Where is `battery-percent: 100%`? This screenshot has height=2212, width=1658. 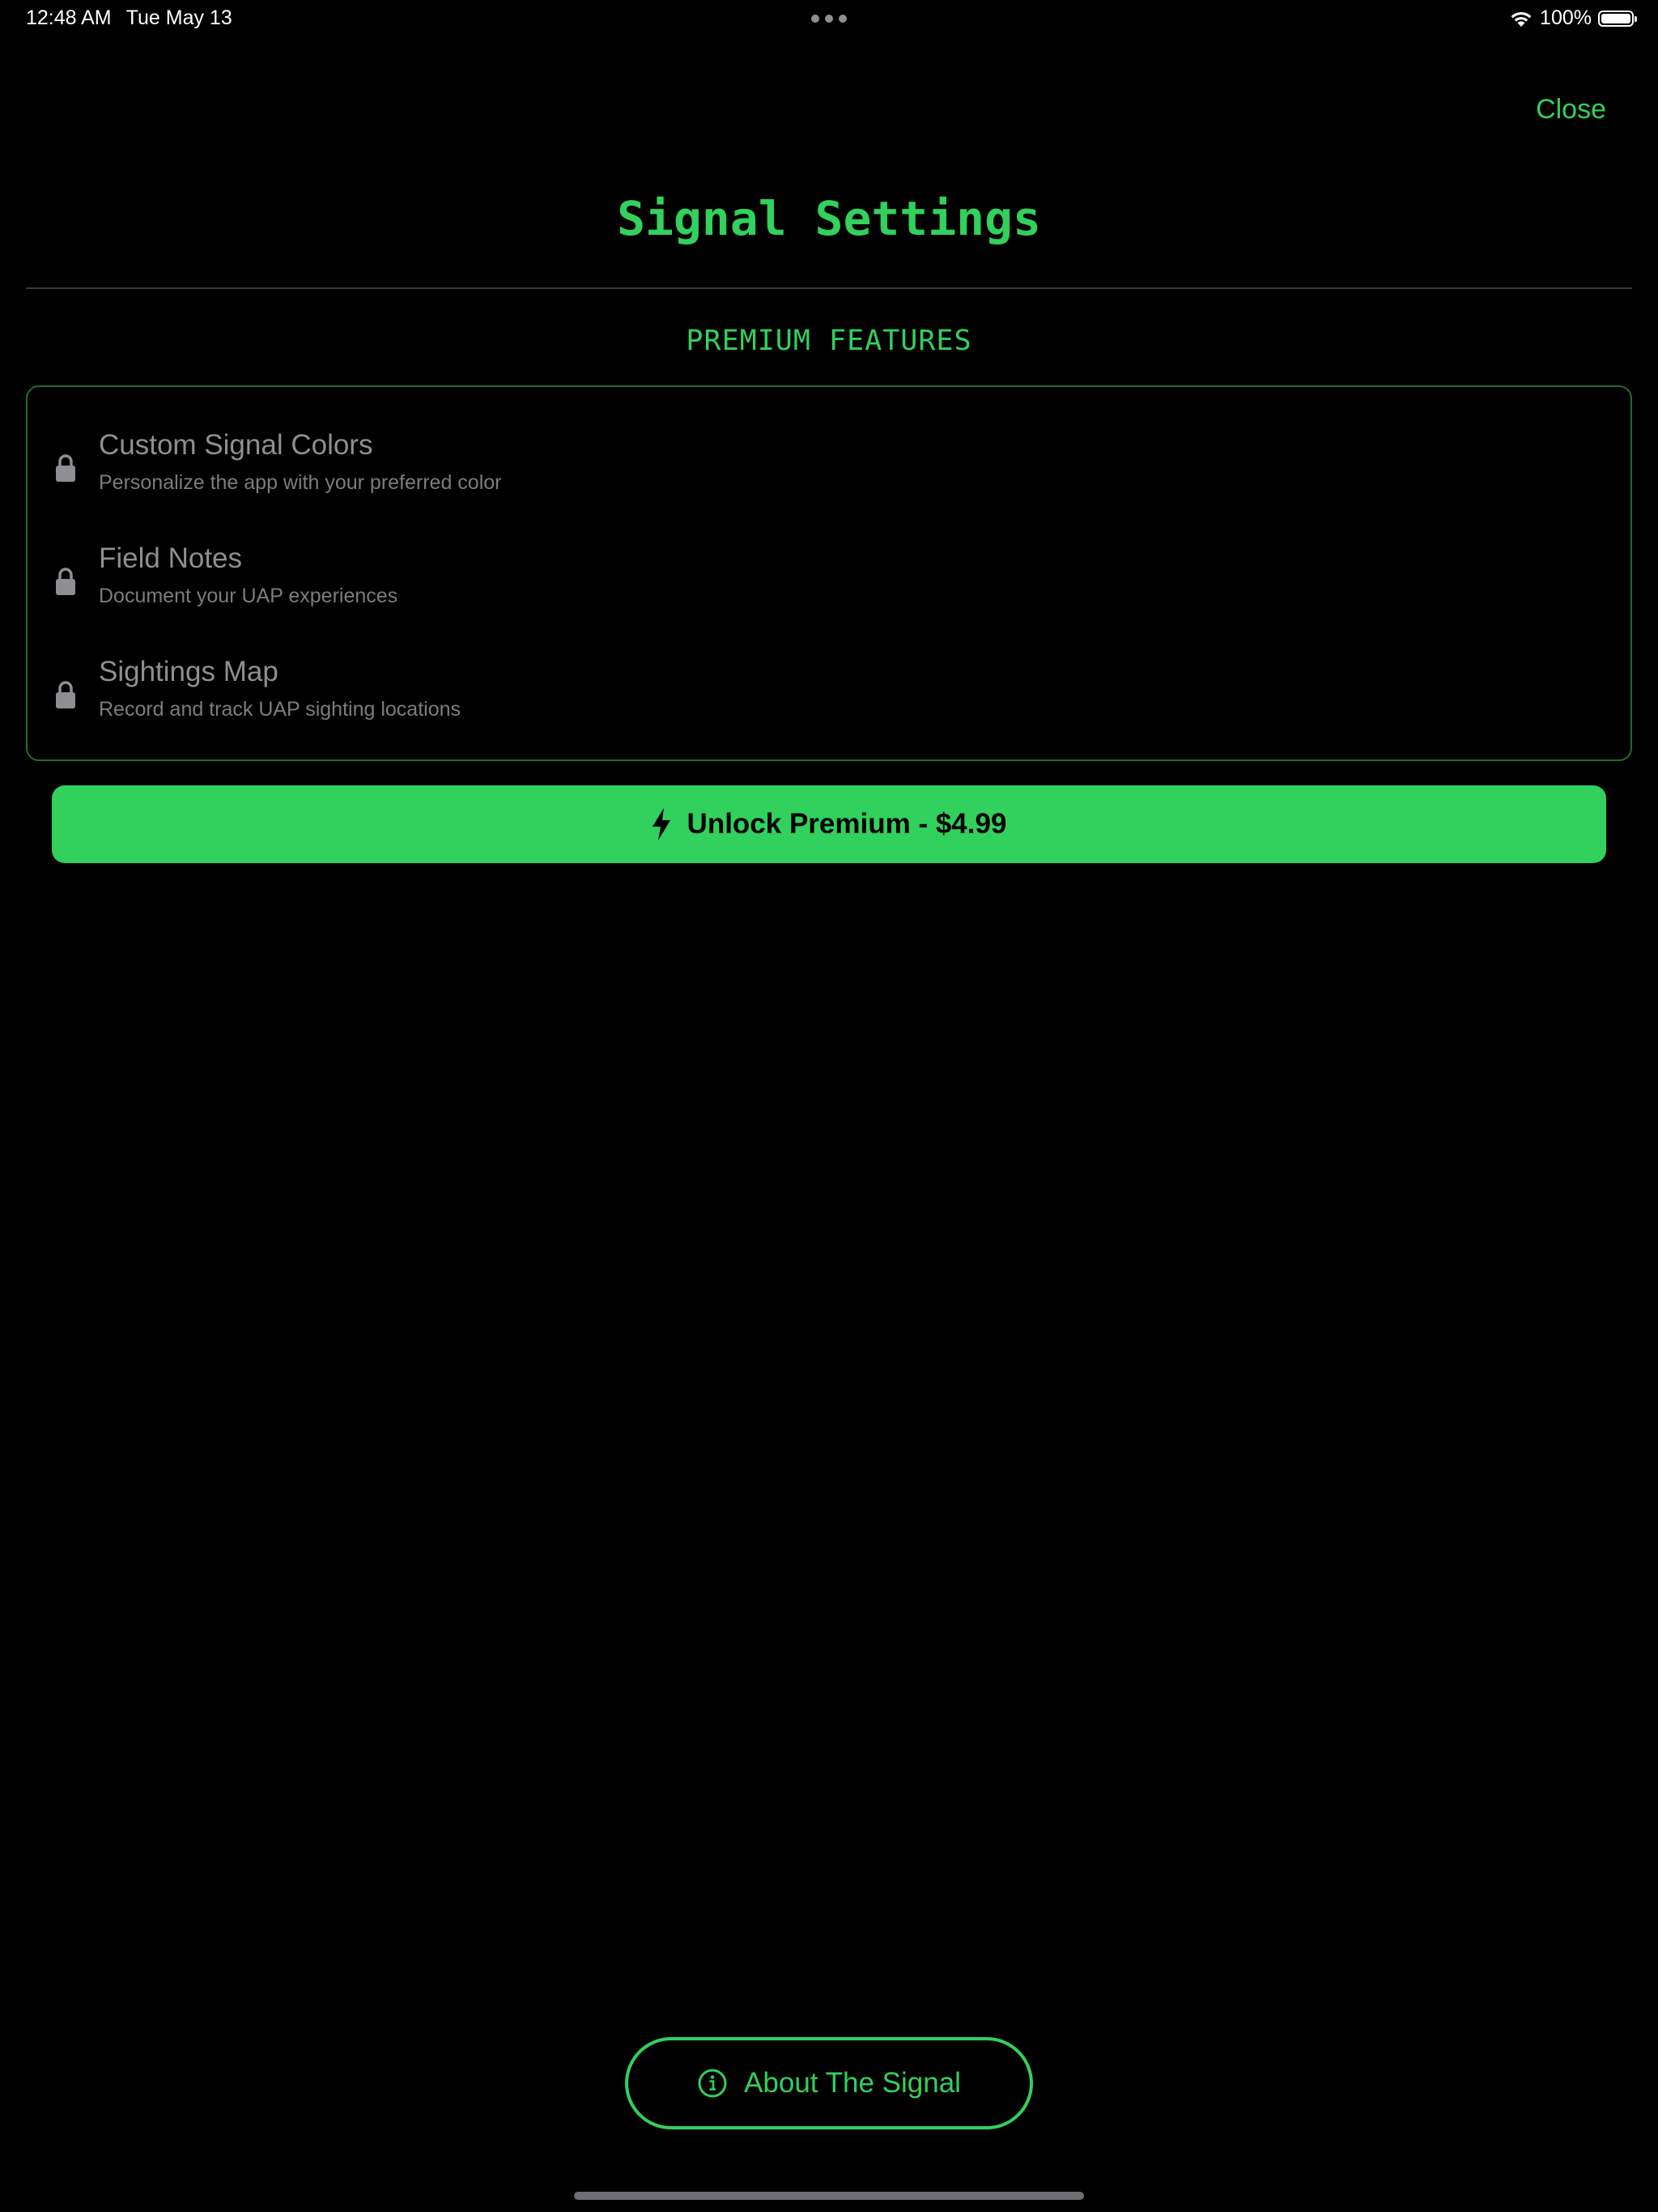
battery-percent: 100% is located at coordinates (1566, 18).